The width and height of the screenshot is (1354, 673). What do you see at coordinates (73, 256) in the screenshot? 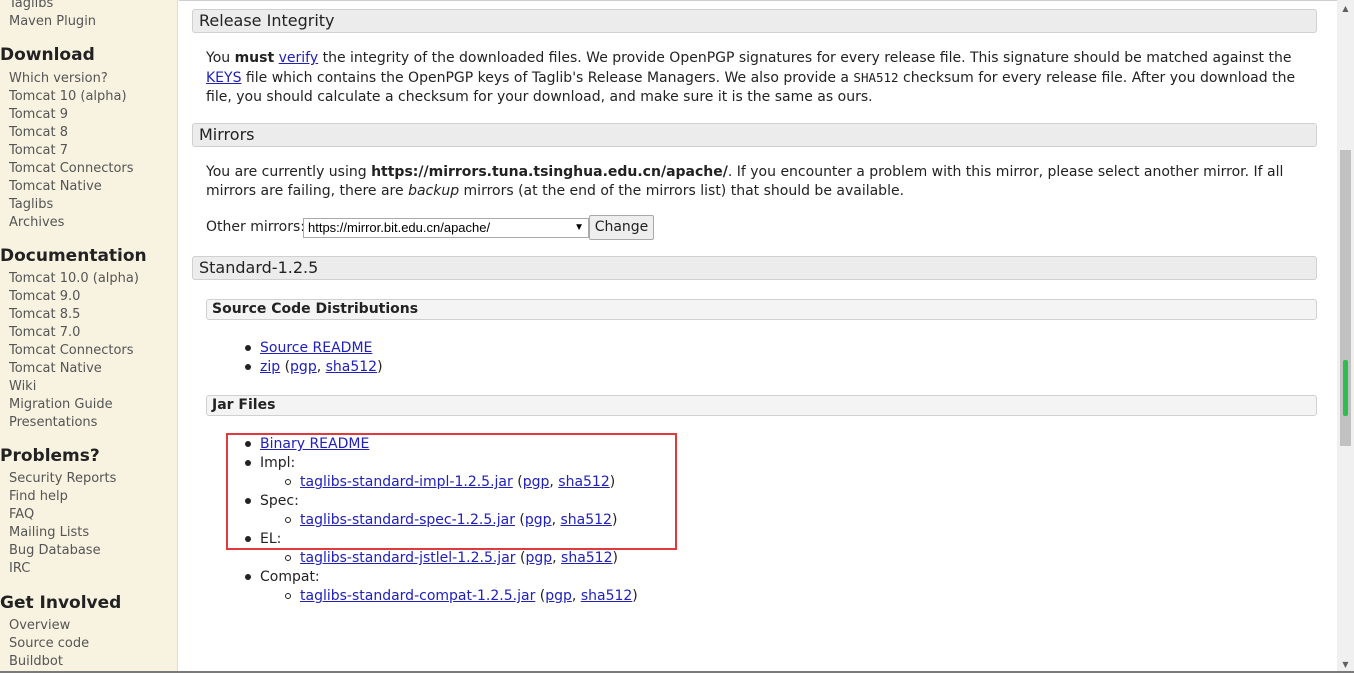
I see `sidebar-section-documentation: Documentation` at bounding box center [73, 256].